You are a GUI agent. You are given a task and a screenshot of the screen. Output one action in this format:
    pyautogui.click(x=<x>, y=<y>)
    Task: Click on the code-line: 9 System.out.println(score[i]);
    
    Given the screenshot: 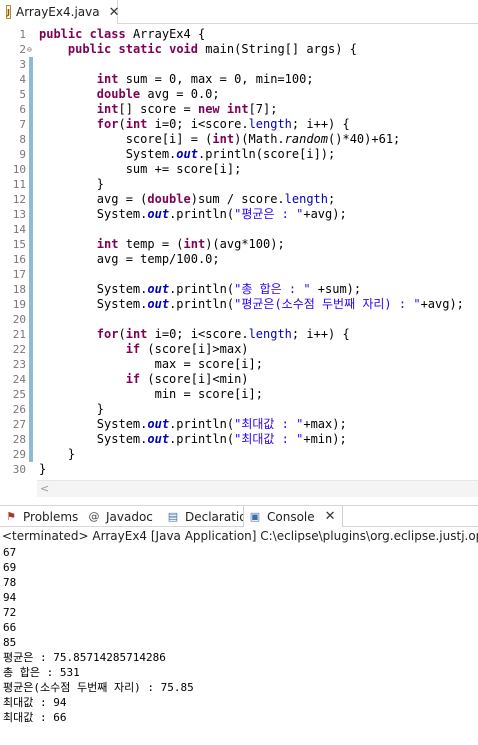 What is the action you would take?
    pyautogui.click(x=239, y=154)
    